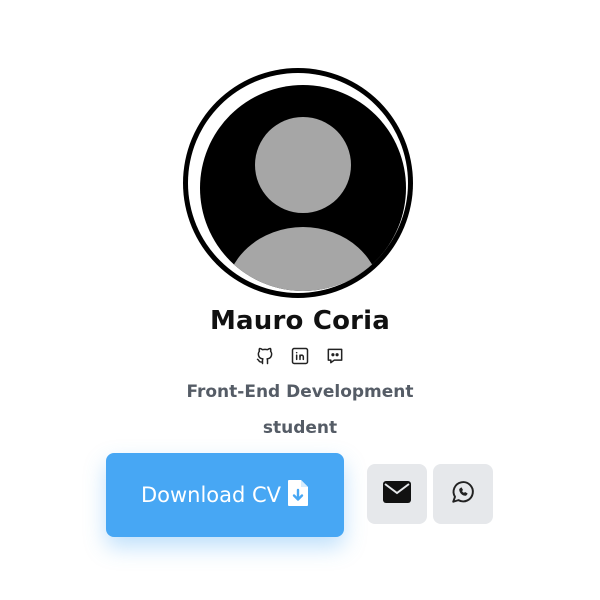  Describe the element at coordinates (211, 495) in the screenshot. I see `download-cv-label: Download CV` at that location.